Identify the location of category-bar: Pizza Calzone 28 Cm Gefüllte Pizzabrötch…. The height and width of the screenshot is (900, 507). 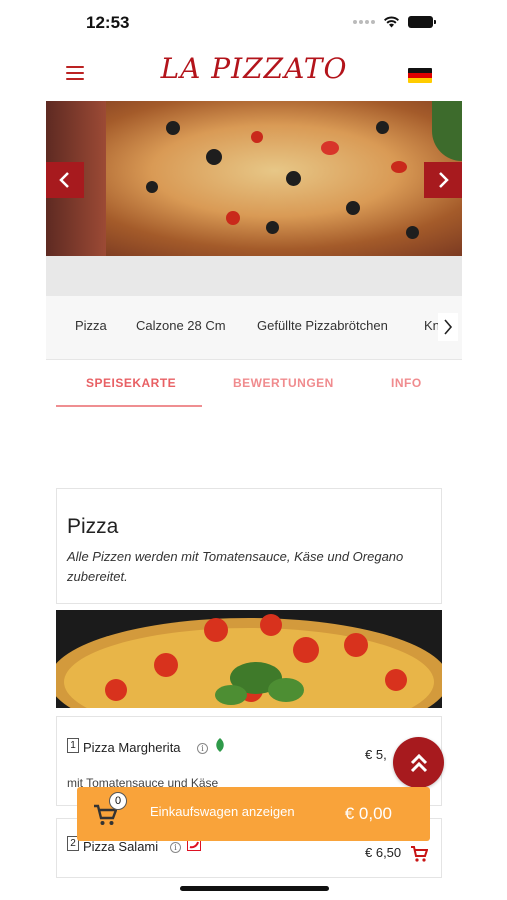
(254, 328).